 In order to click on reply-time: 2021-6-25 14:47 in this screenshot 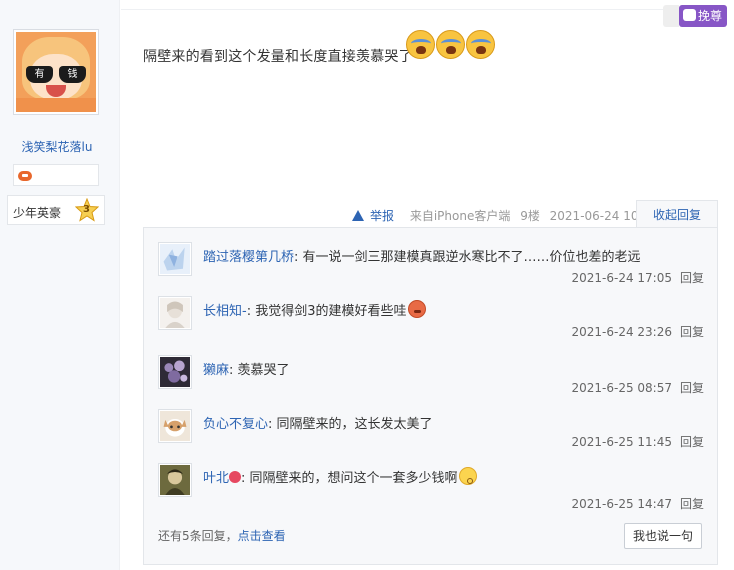, I will do `click(621, 504)`.